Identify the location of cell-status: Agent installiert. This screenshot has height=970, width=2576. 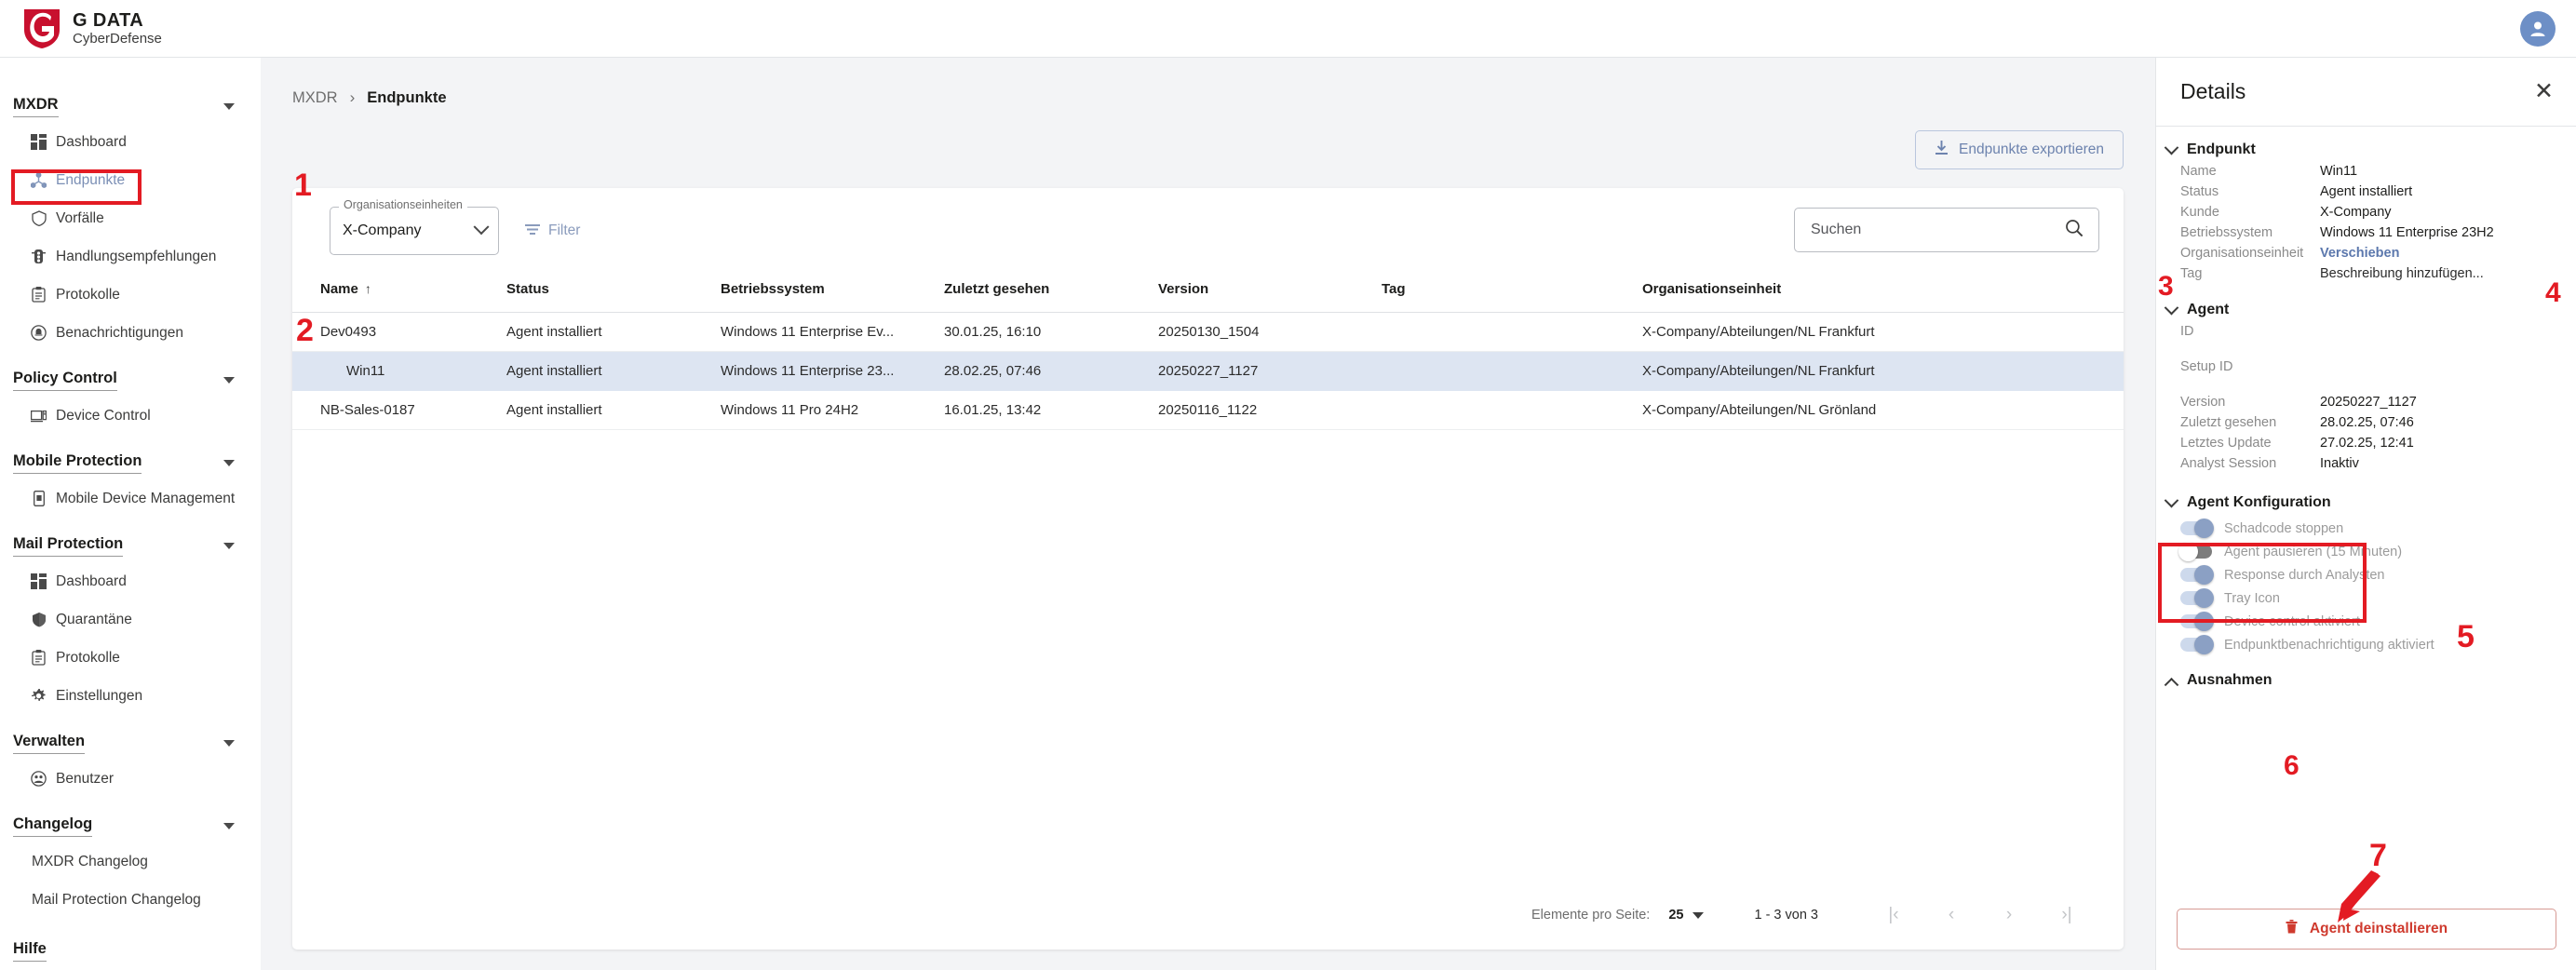
(613, 332).